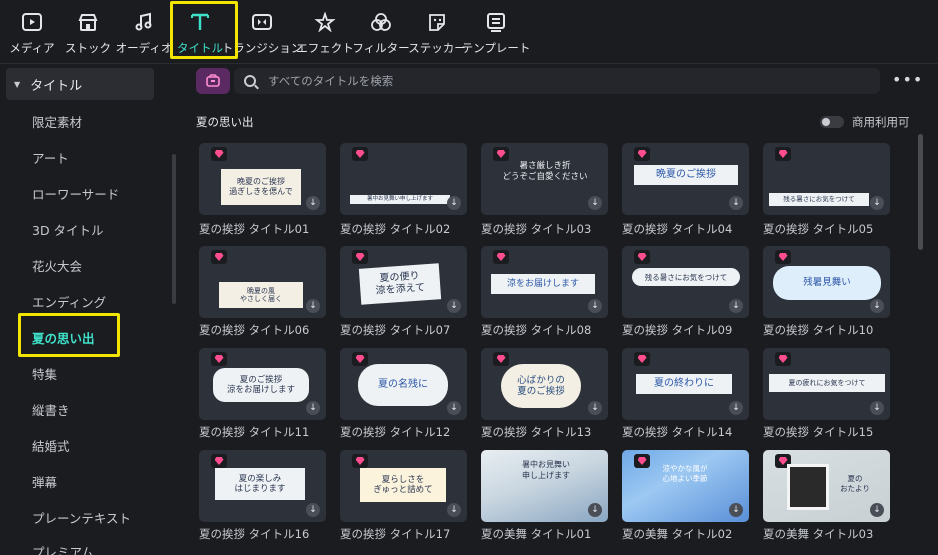  What do you see at coordinates (174, 229) in the screenshot?
I see `sidebar-scrollbar` at bounding box center [174, 229].